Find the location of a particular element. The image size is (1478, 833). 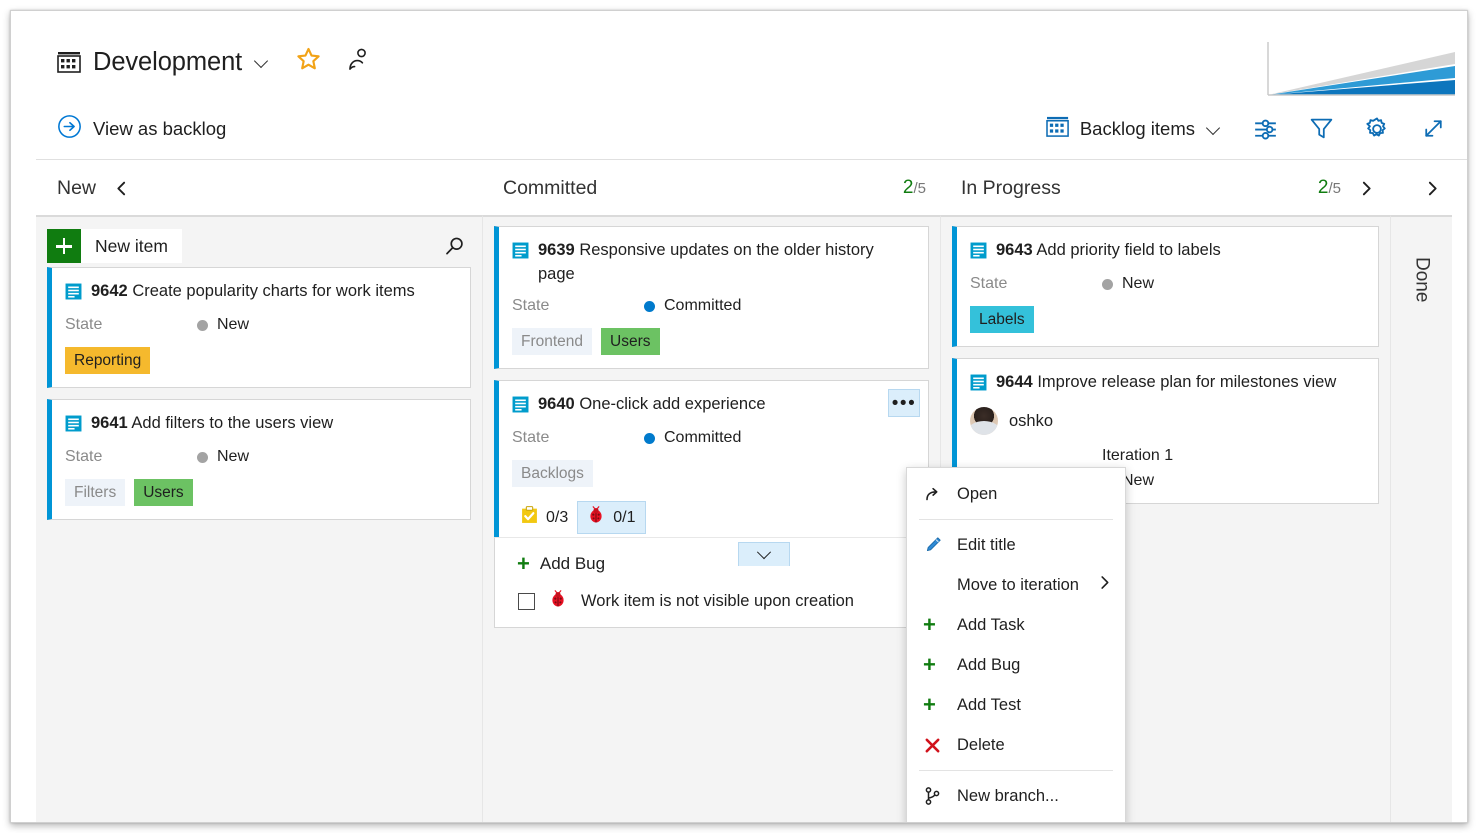

bug-ladybug-icon is located at coordinates (558, 601).